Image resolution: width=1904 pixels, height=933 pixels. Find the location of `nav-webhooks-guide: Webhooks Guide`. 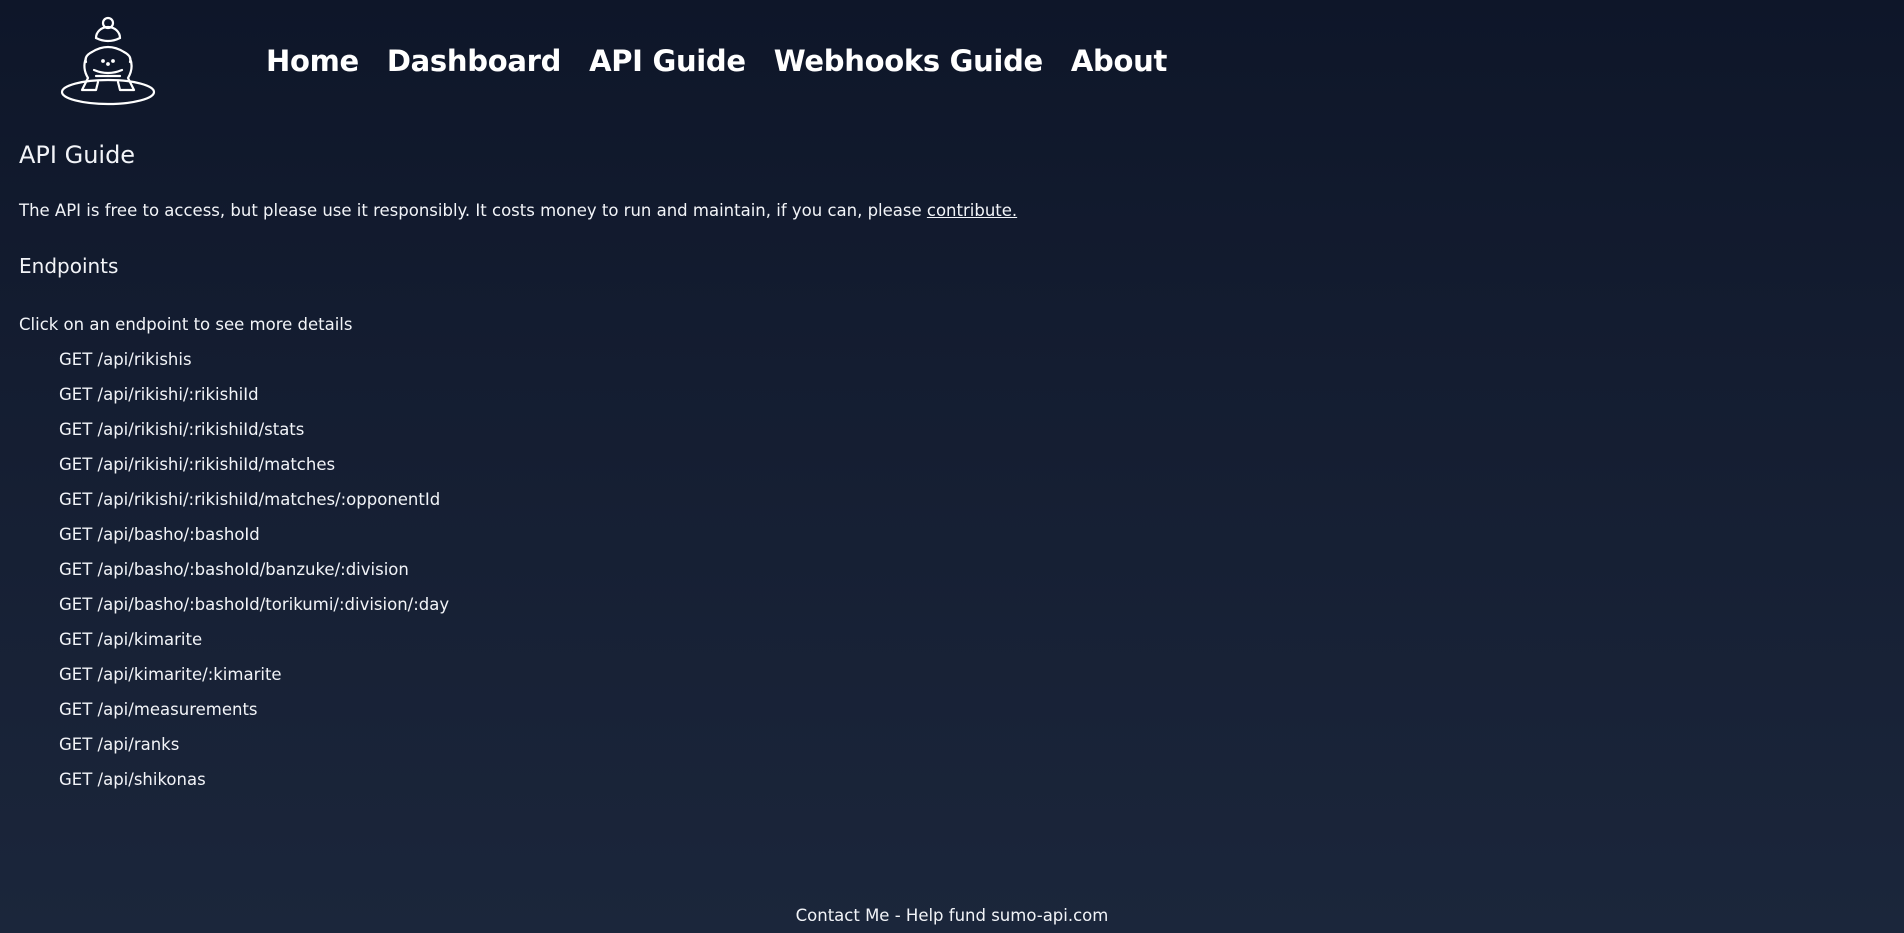

nav-webhooks-guide: Webhooks Guide is located at coordinates (908, 61).